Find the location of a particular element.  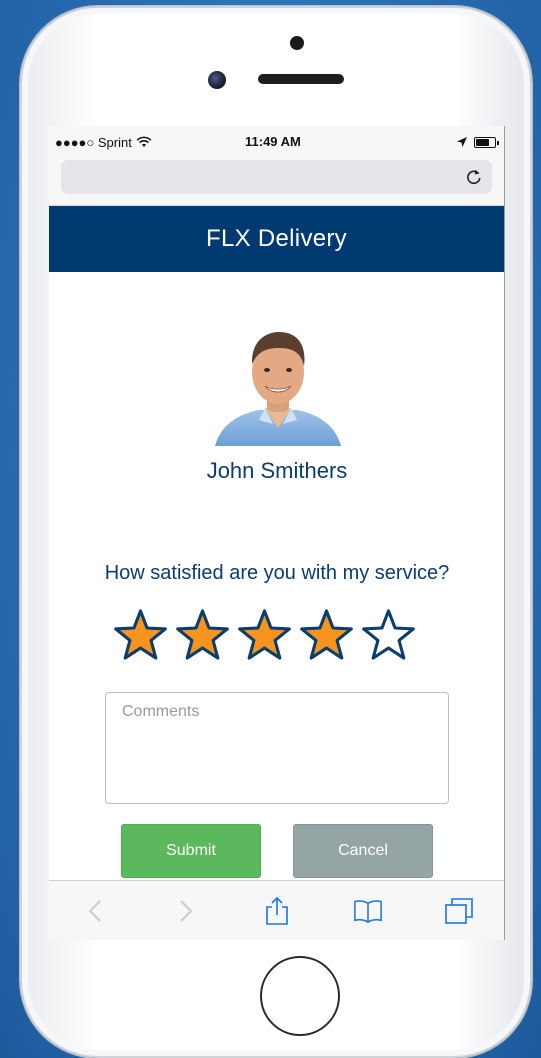

rating-question: How satisfied are you with my service? is located at coordinates (277, 573).